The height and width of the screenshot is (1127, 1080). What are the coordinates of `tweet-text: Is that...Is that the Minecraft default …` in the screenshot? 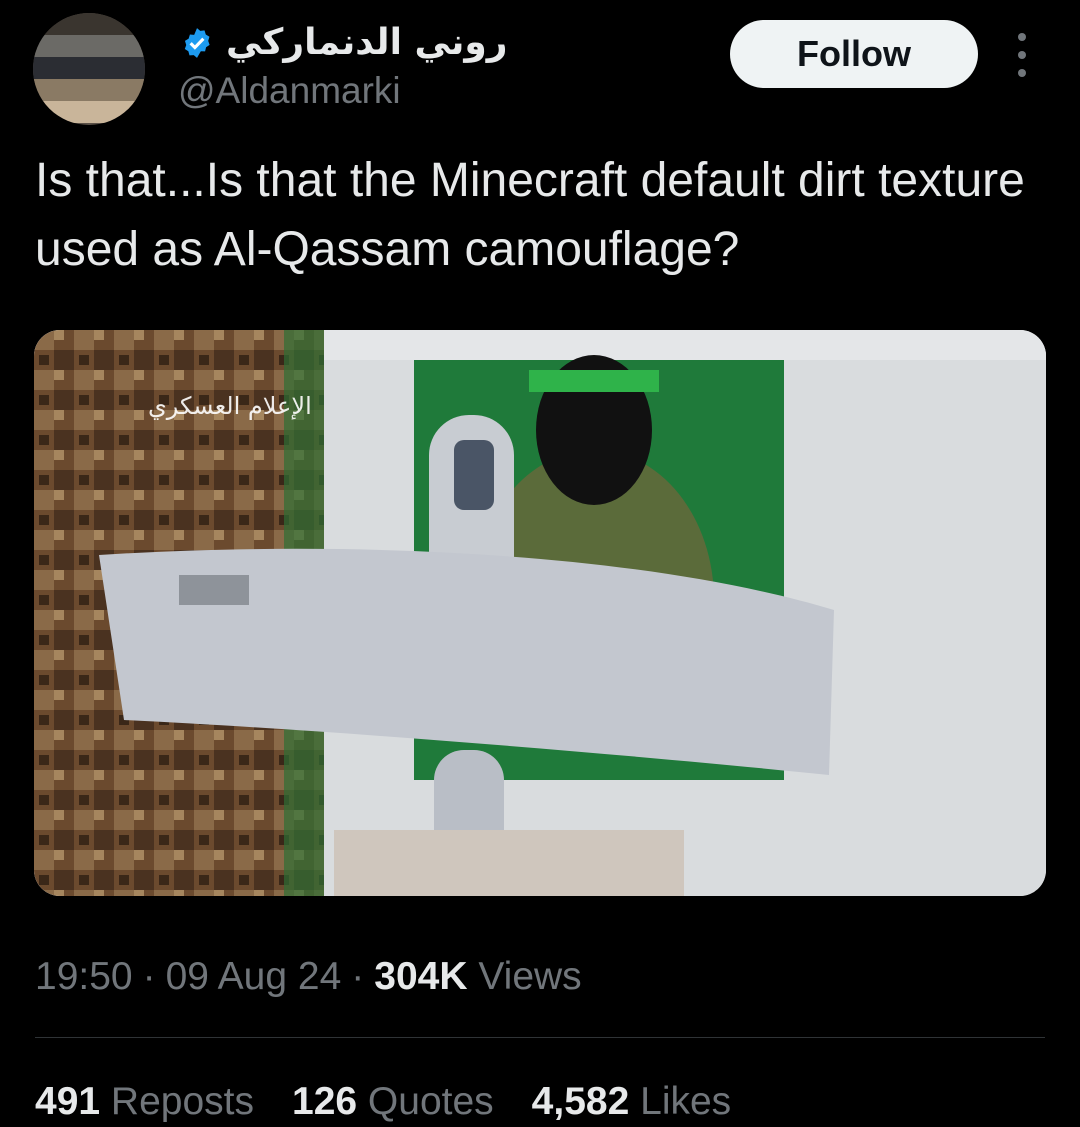 It's located at (530, 215).